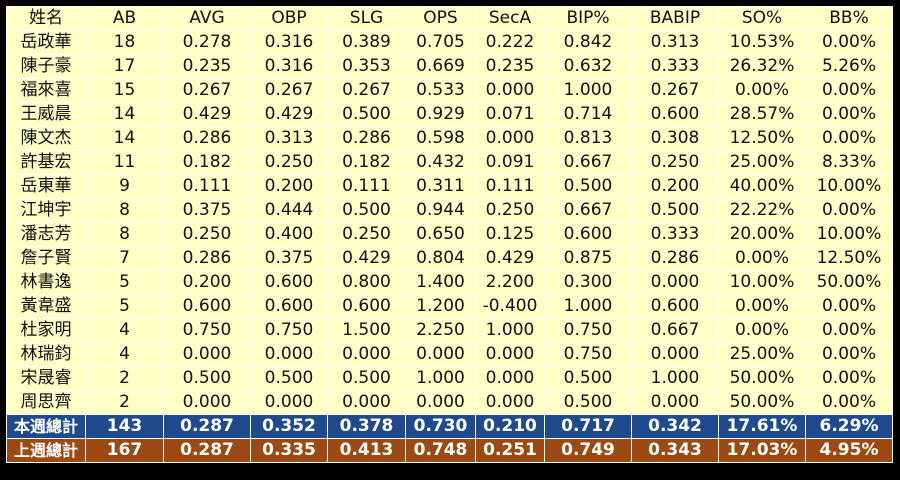 This screenshot has height=480, width=900. Describe the element at coordinates (762, 426) in the screenshot. I see `total-stat-cell: 17.61%` at that location.